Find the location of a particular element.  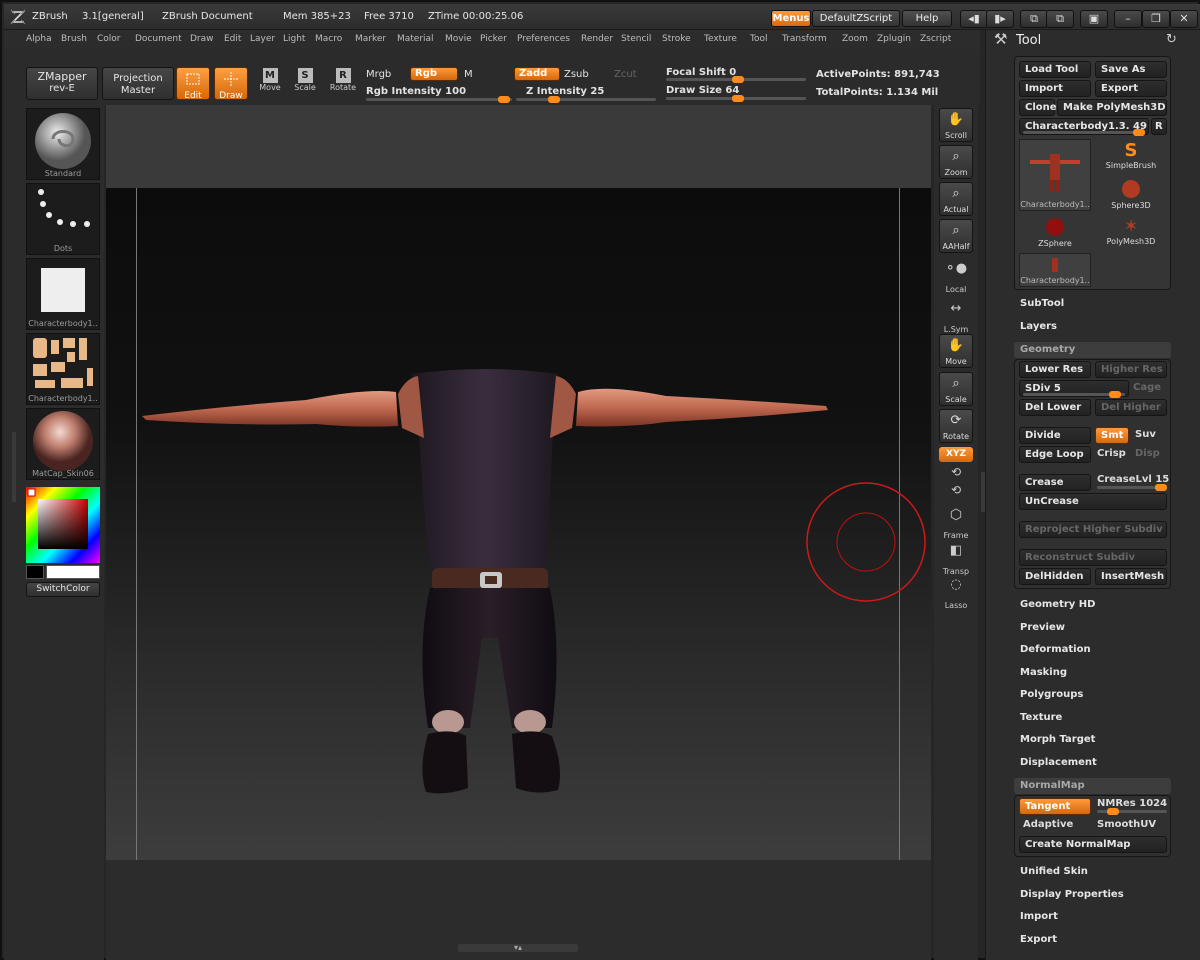

rotate-y-icon: ⟲ is located at coordinates (956, 475).